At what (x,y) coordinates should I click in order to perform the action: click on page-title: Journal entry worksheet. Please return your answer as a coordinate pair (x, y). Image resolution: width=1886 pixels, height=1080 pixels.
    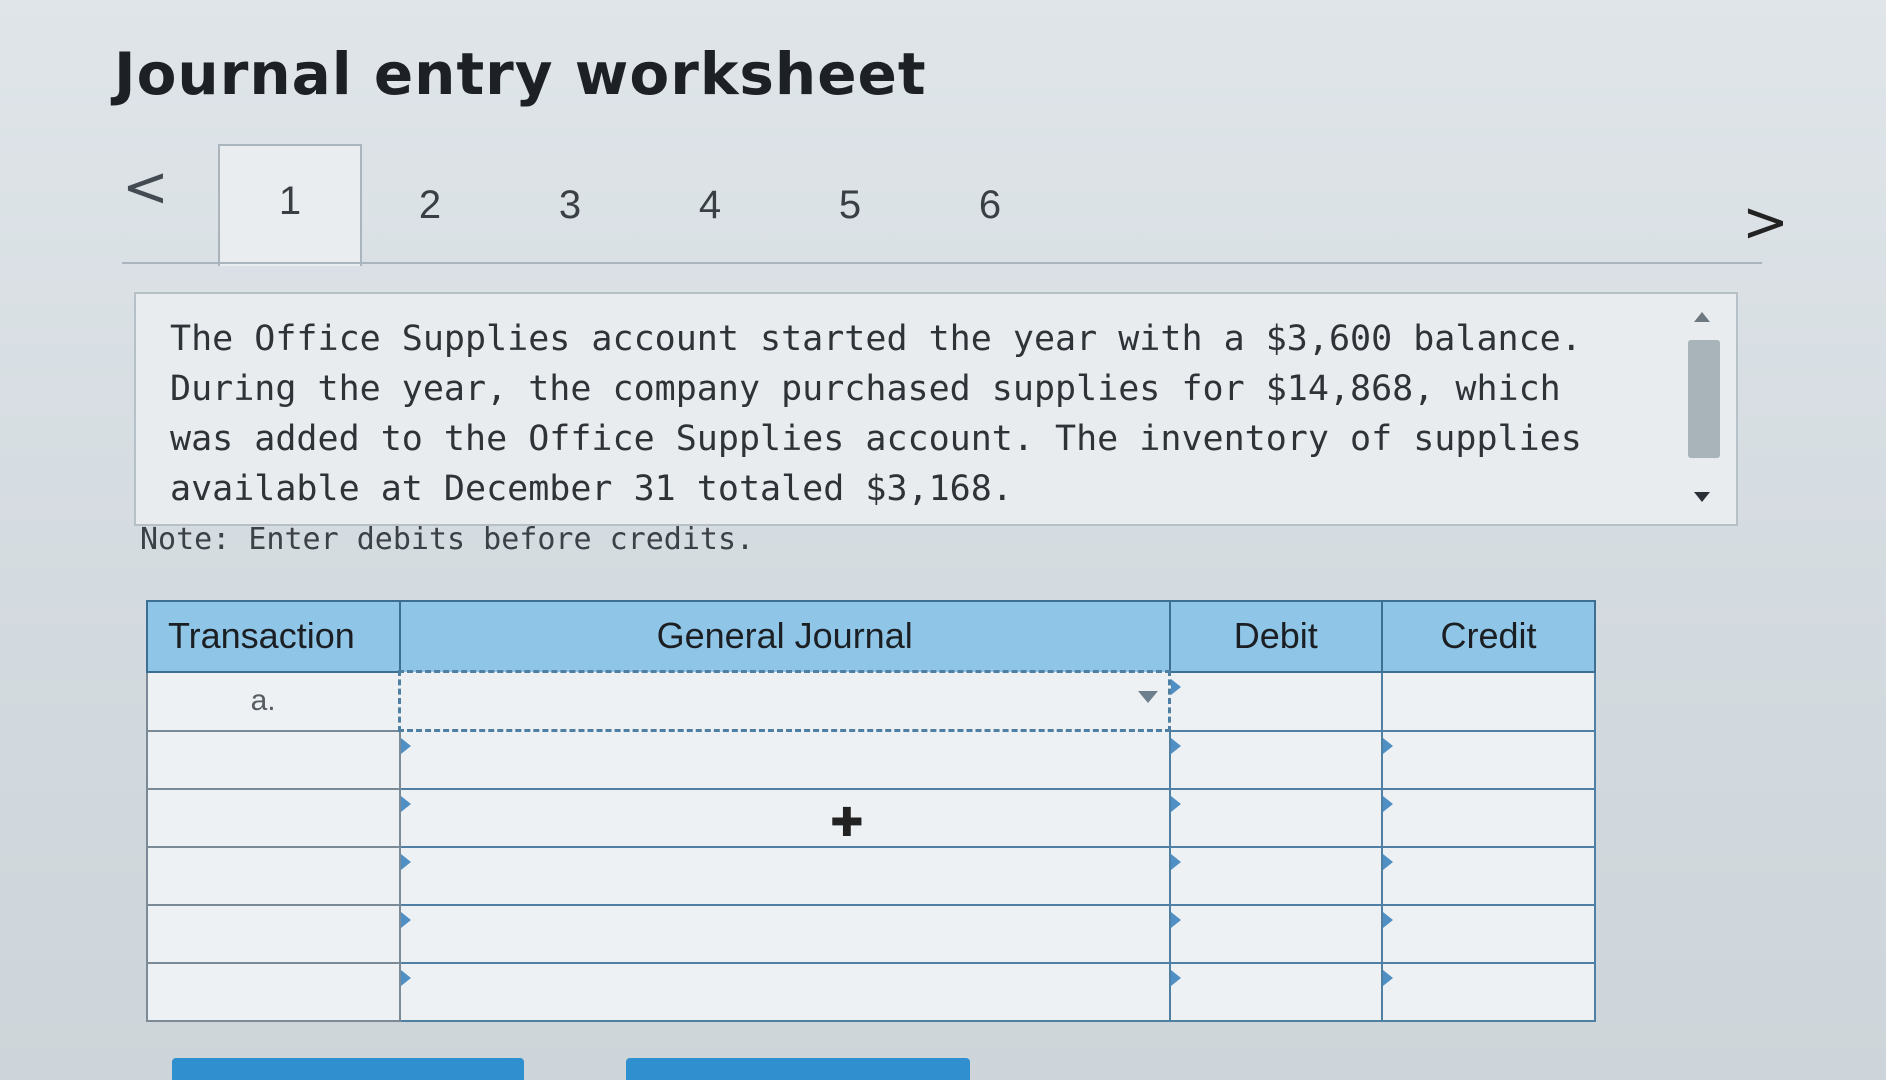
    Looking at the image, I should click on (520, 74).